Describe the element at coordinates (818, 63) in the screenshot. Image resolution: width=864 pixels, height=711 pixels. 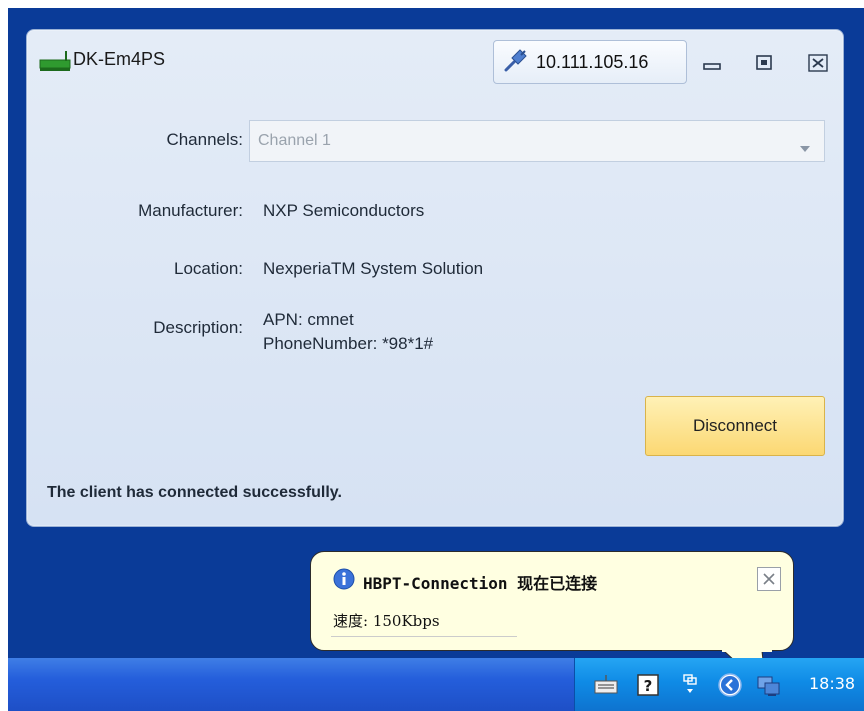
I see `close-icon` at that location.